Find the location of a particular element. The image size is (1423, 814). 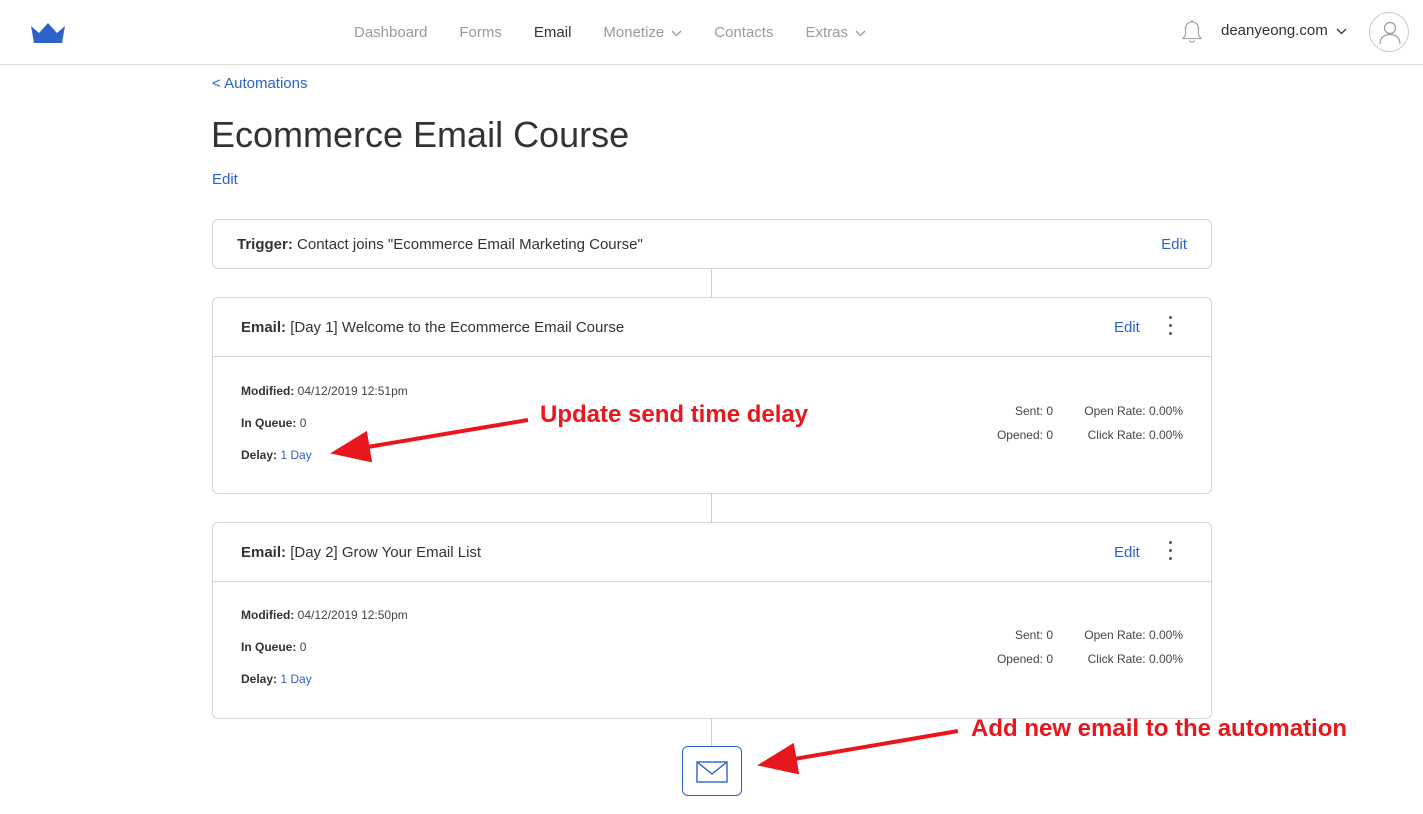

nav-item-label: Forms is located at coordinates (480, 32).